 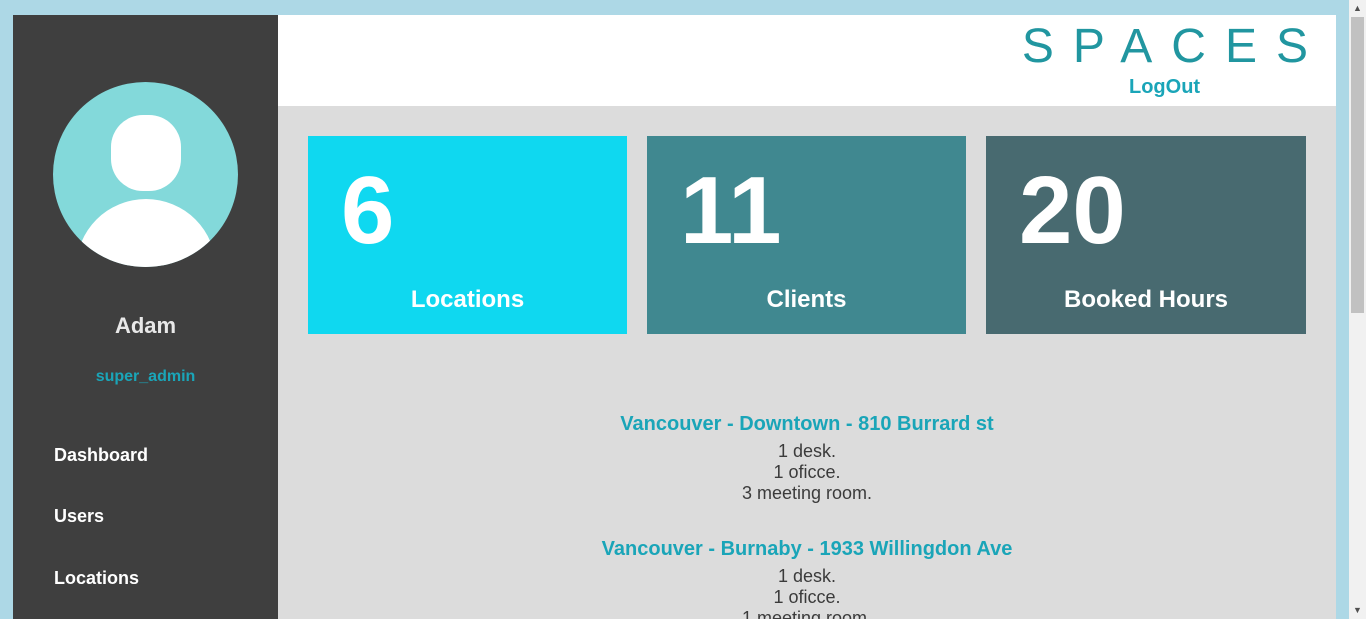 What do you see at coordinates (145, 325) in the screenshot?
I see `user-name: Adam` at bounding box center [145, 325].